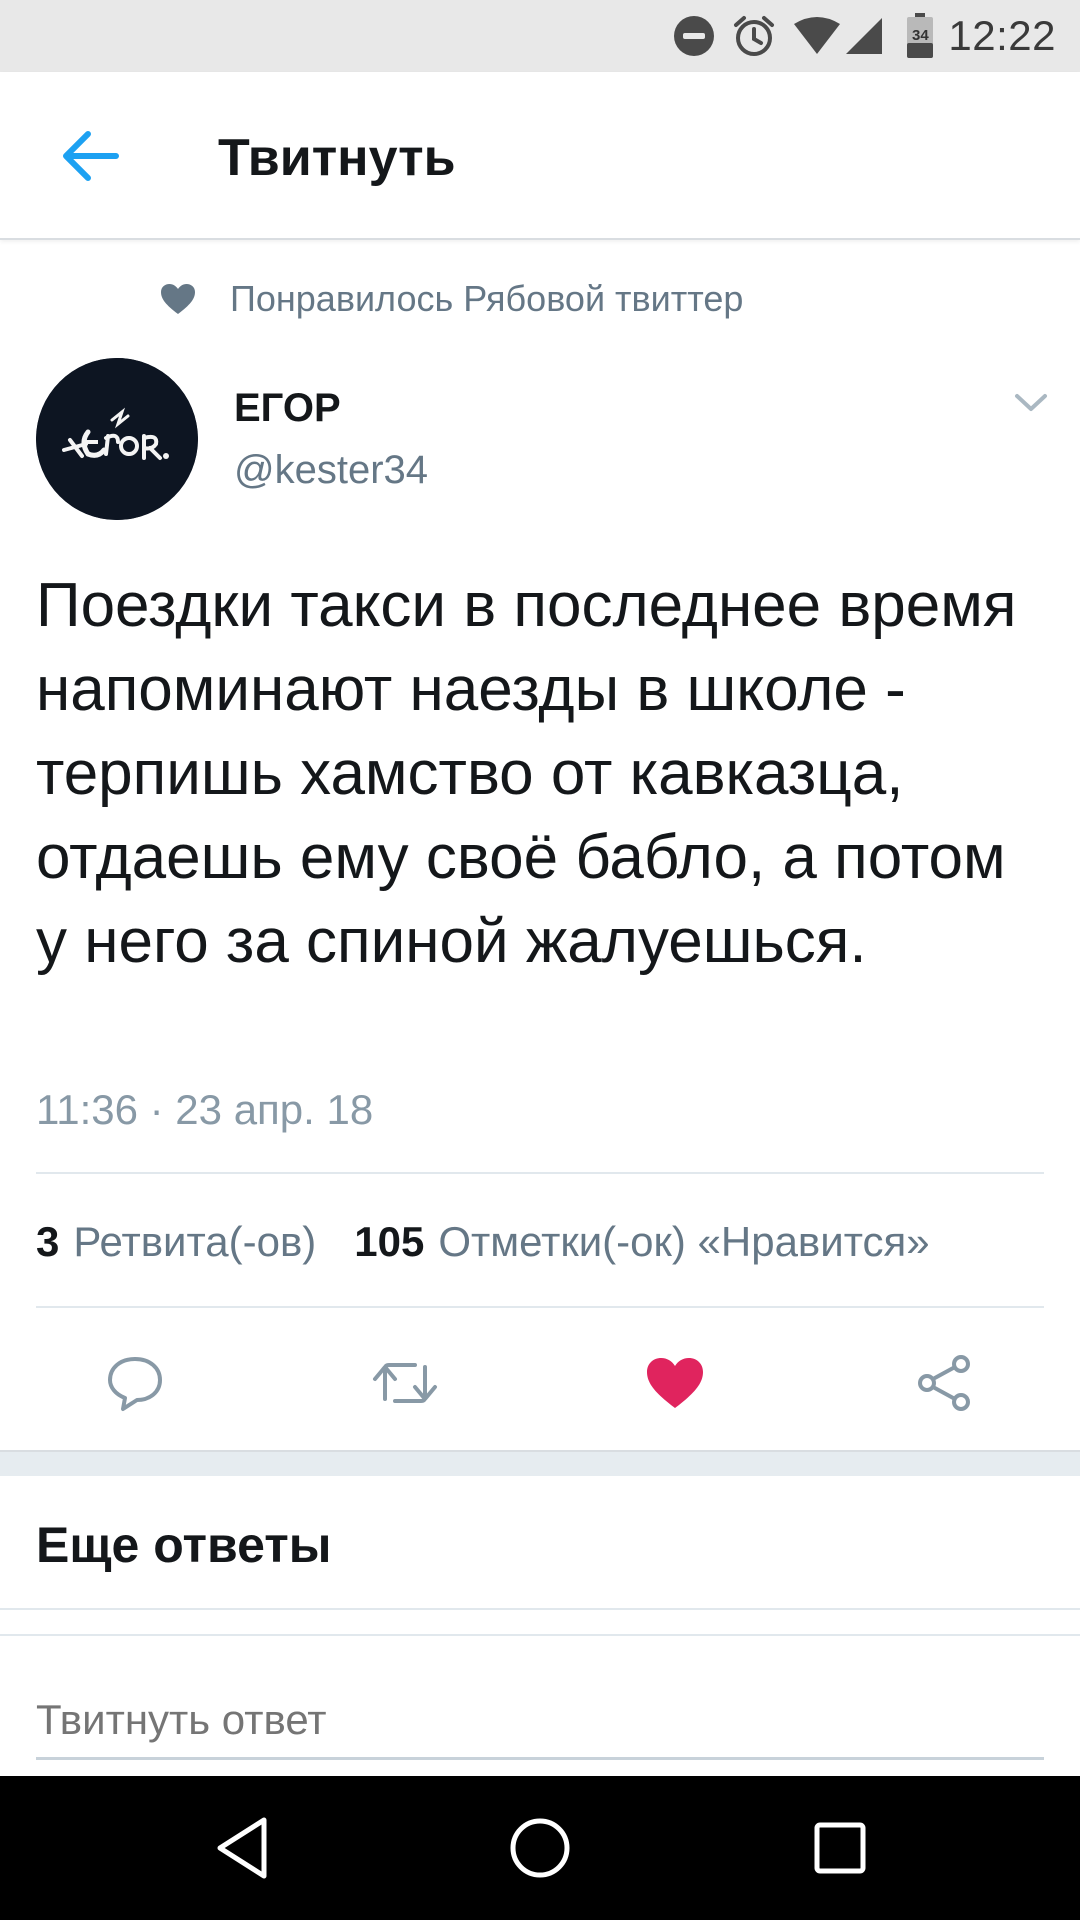 Image resolution: width=1080 pixels, height=1920 pixels. What do you see at coordinates (331, 470) in the screenshot?
I see `author-handle: @kester34` at bounding box center [331, 470].